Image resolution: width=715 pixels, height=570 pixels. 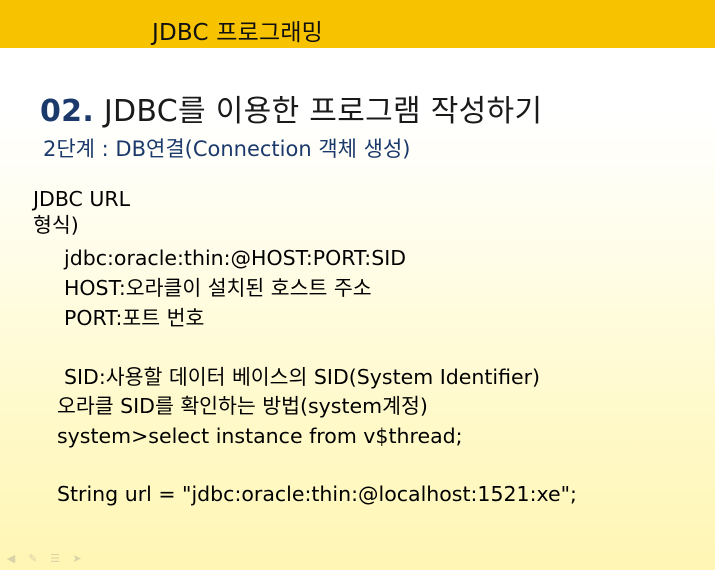 What do you see at coordinates (11, 559) in the screenshot?
I see `arrow-left-icon: ◀` at bounding box center [11, 559].